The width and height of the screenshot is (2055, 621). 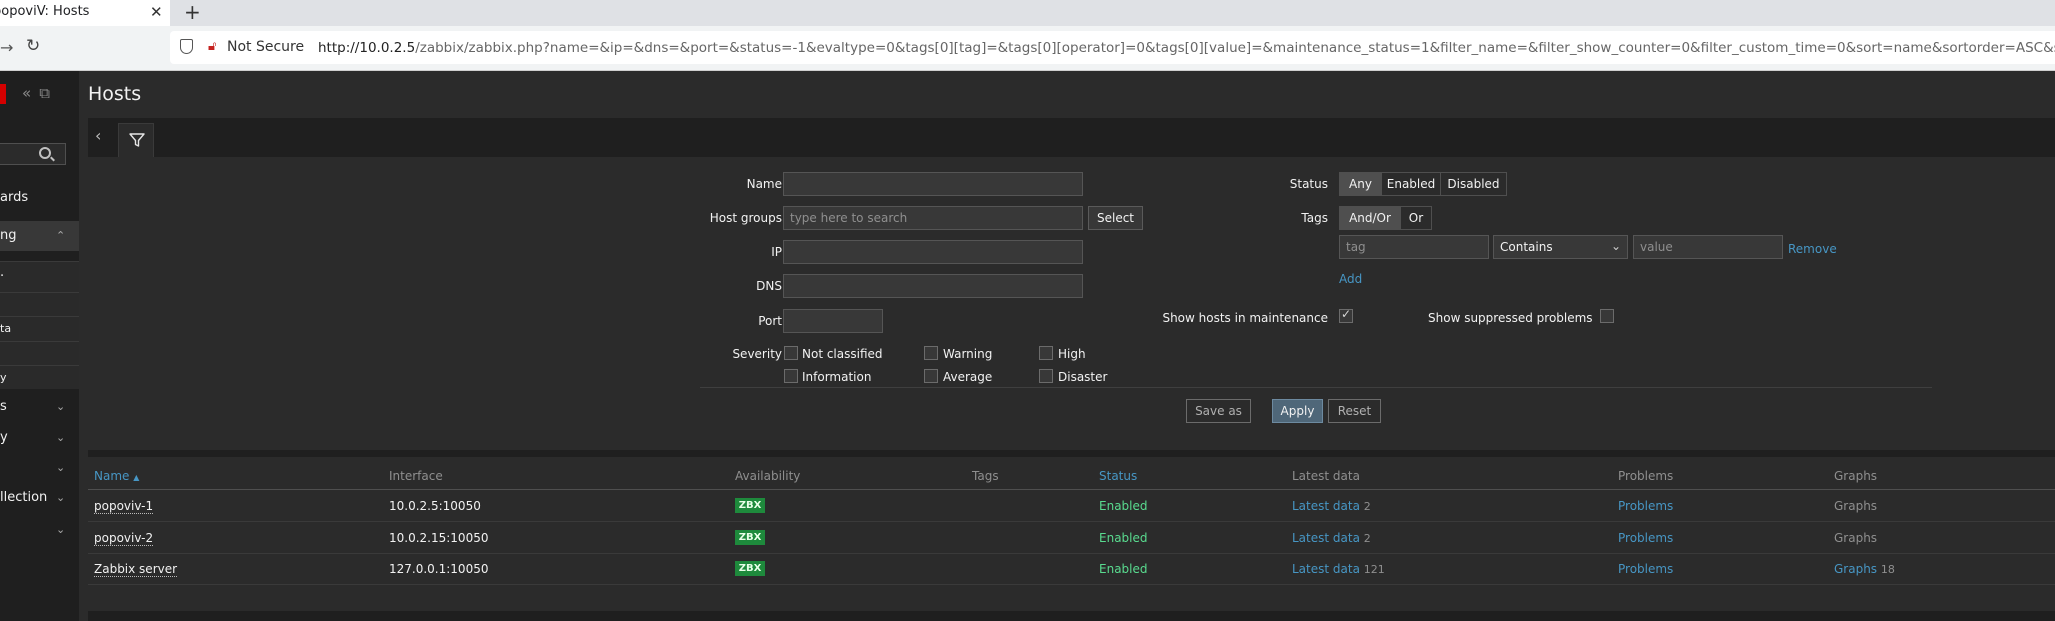 I want to click on tag-value-input: value, so click(x=1708, y=247).